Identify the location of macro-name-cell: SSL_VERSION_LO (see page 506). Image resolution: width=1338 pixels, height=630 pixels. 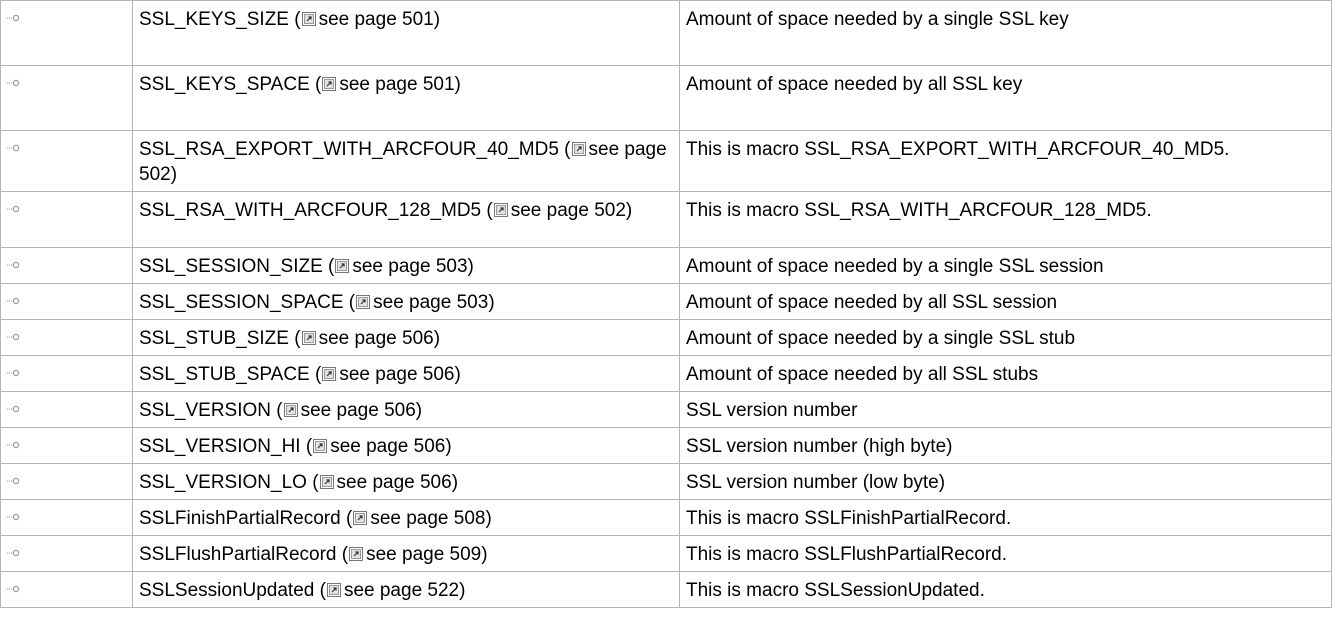
(406, 481).